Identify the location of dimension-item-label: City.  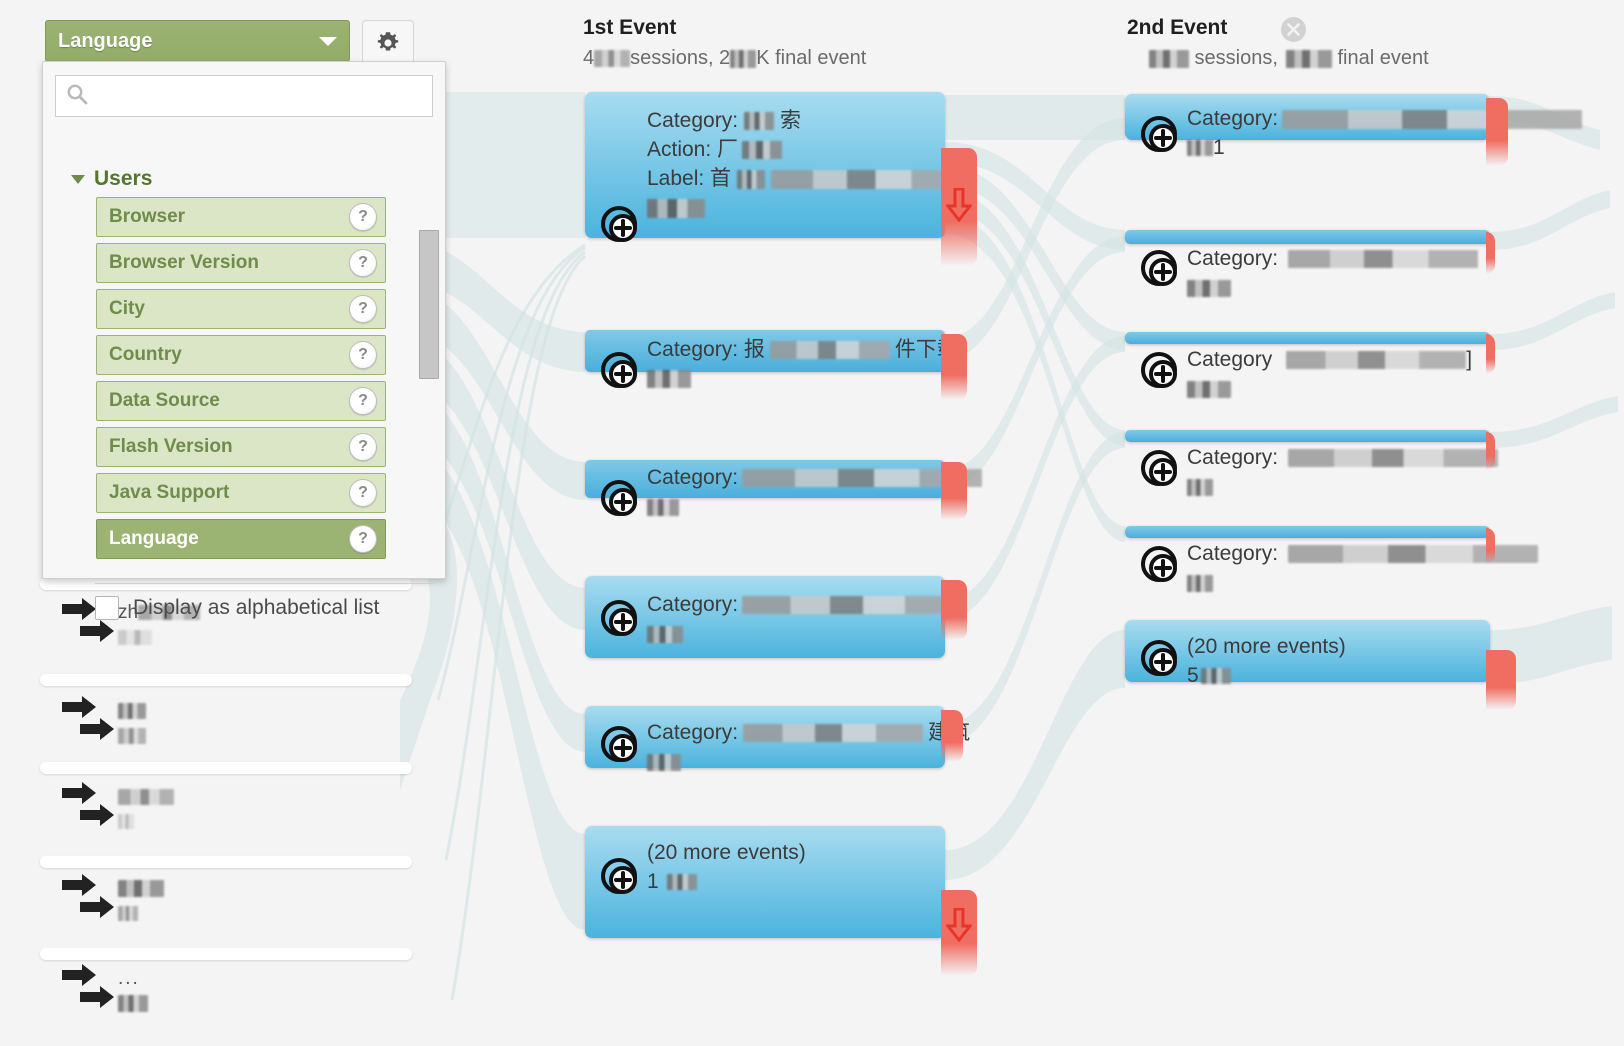
(127, 308).